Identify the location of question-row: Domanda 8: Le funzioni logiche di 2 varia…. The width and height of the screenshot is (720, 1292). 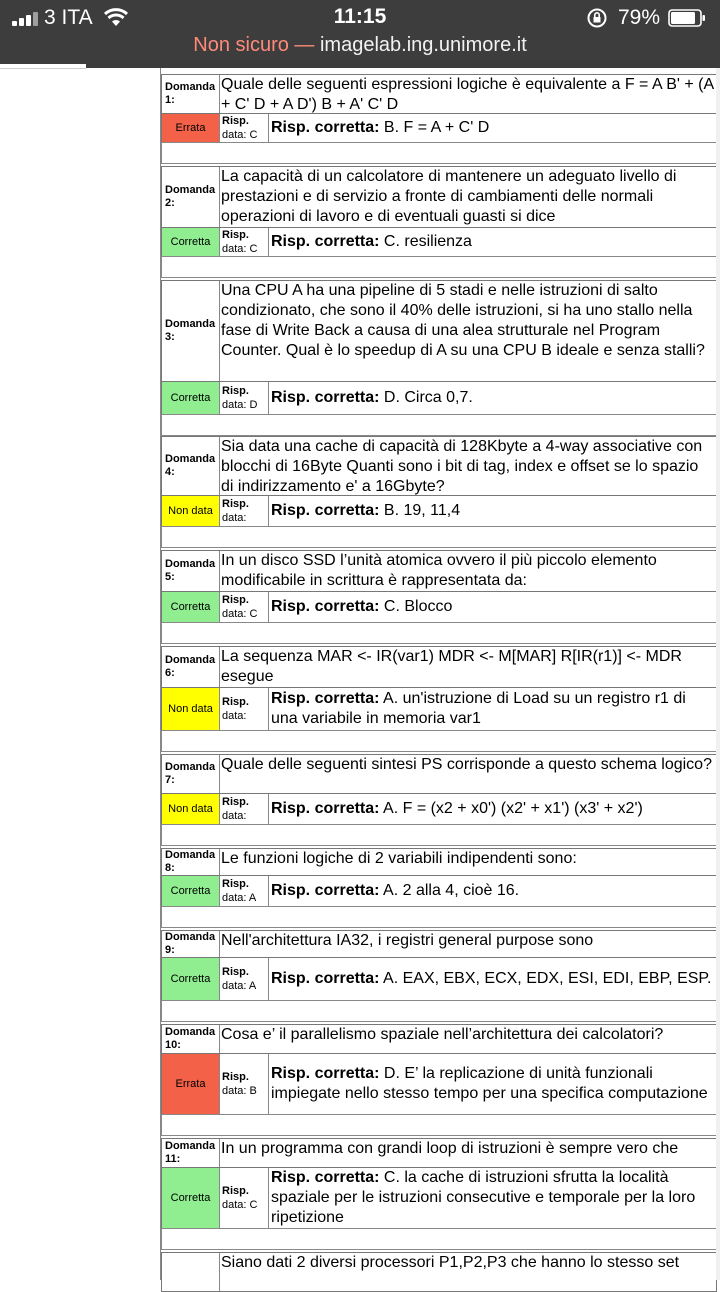
(439, 862).